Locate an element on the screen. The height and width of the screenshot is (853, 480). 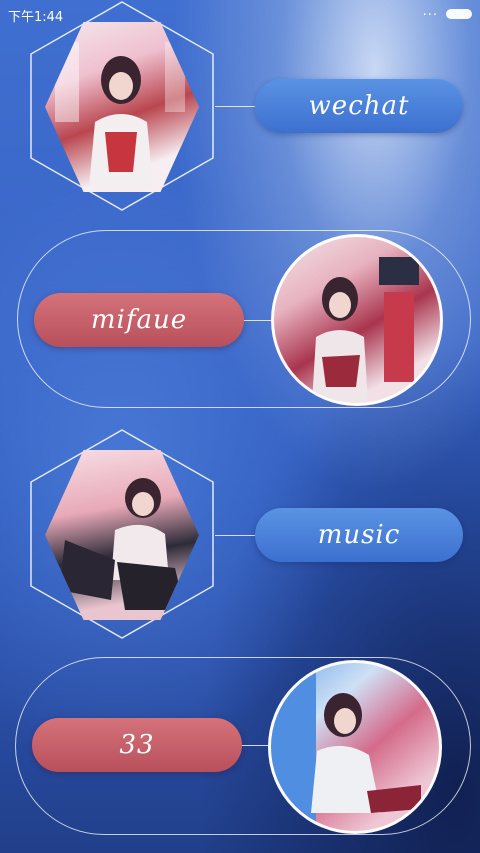
33-button: 33 is located at coordinates (137, 745).